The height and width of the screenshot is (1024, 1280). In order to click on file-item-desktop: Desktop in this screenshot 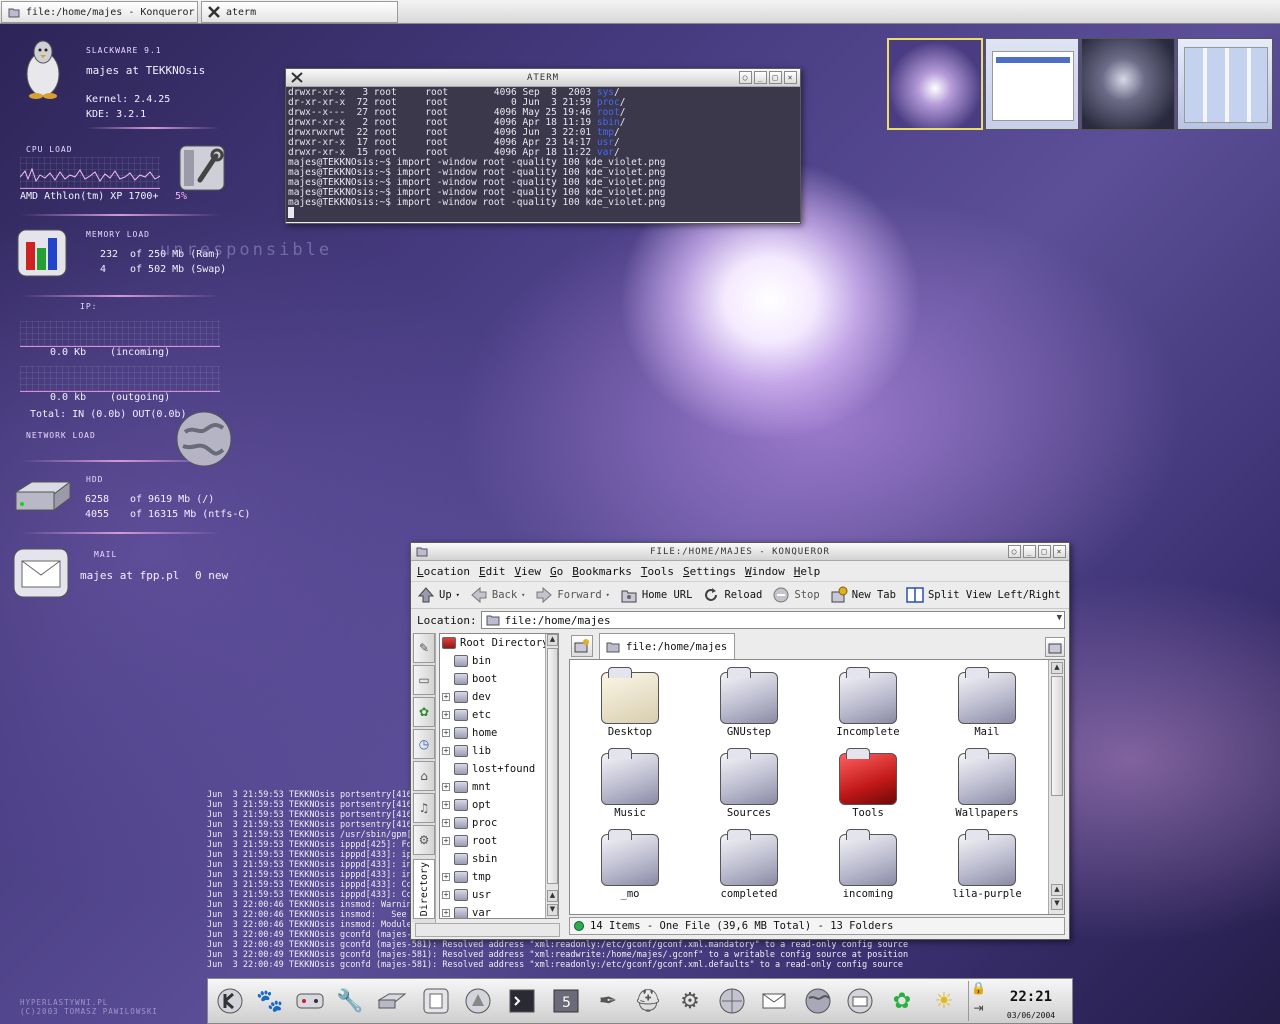, I will do `click(630, 702)`.